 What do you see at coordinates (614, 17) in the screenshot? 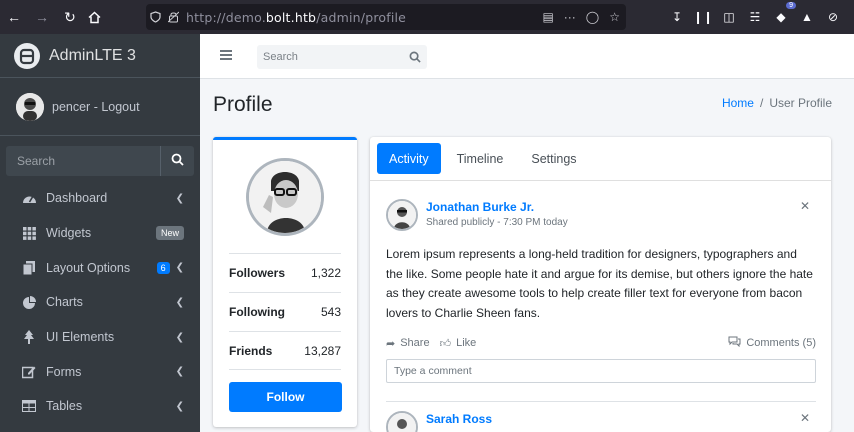
I see `bookmark-star-icon: ☆` at bounding box center [614, 17].